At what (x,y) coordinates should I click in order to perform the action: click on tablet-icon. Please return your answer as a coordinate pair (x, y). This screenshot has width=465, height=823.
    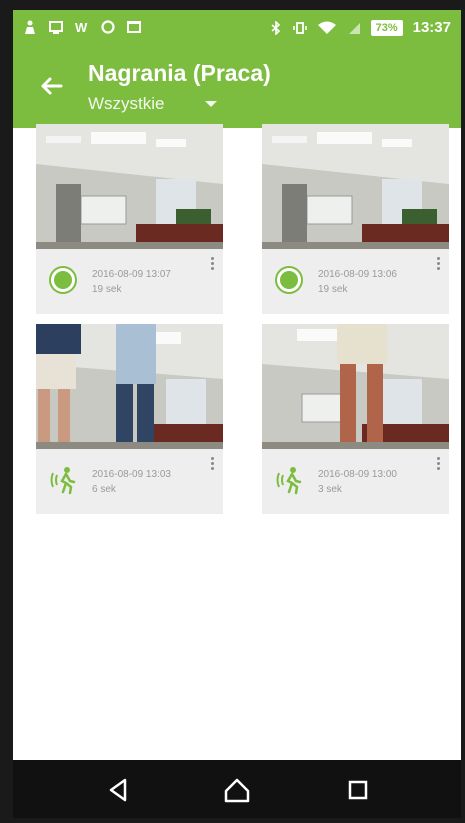
    Looking at the image, I should click on (56, 27).